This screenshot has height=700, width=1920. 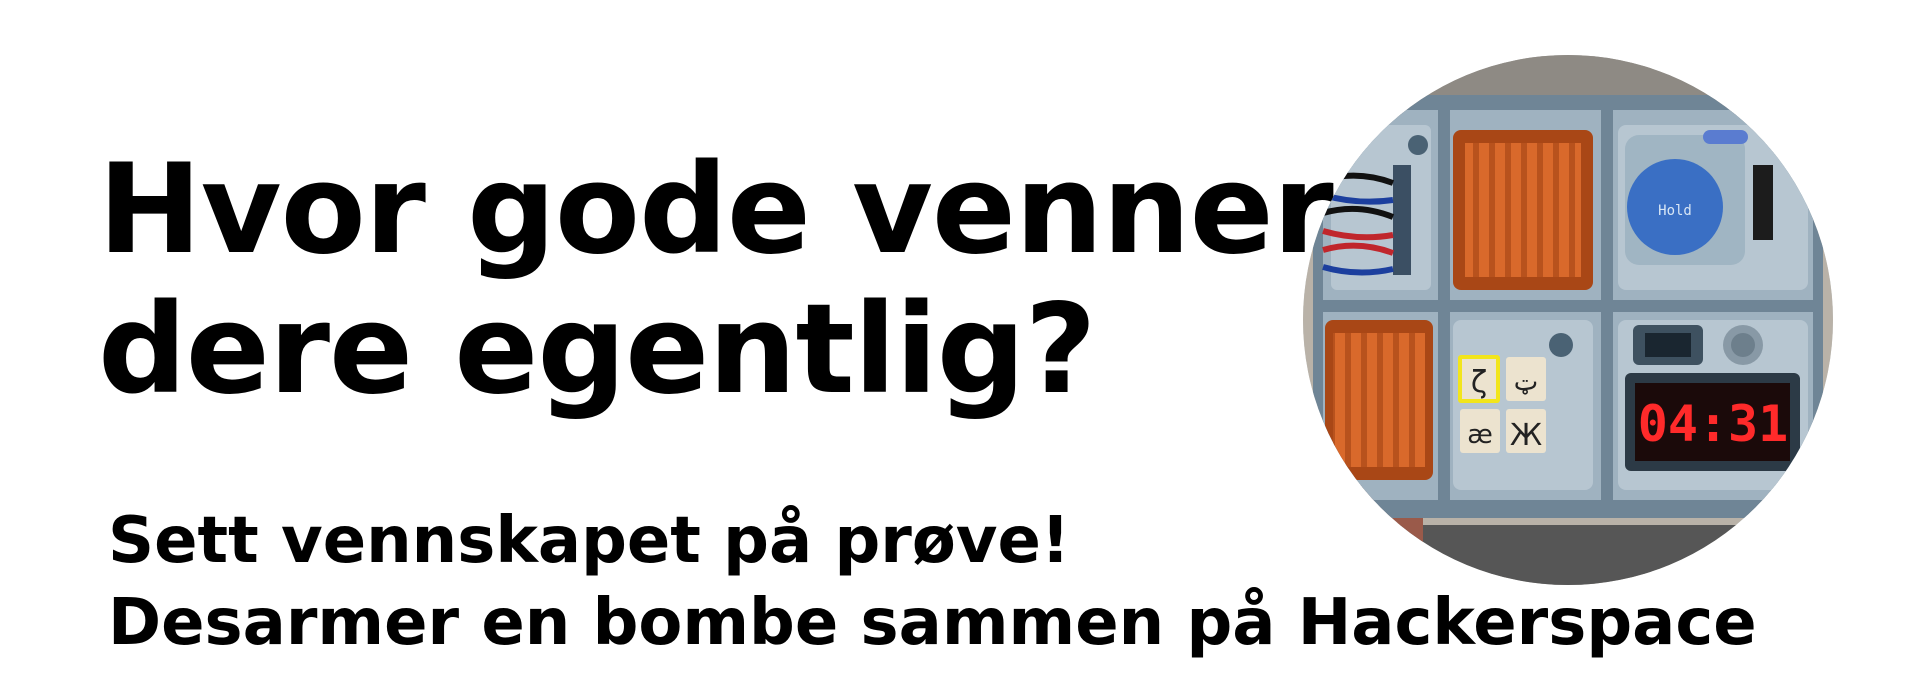 What do you see at coordinates (1675, 211) in the screenshot?
I see `hold-button-label: Hold` at bounding box center [1675, 211].